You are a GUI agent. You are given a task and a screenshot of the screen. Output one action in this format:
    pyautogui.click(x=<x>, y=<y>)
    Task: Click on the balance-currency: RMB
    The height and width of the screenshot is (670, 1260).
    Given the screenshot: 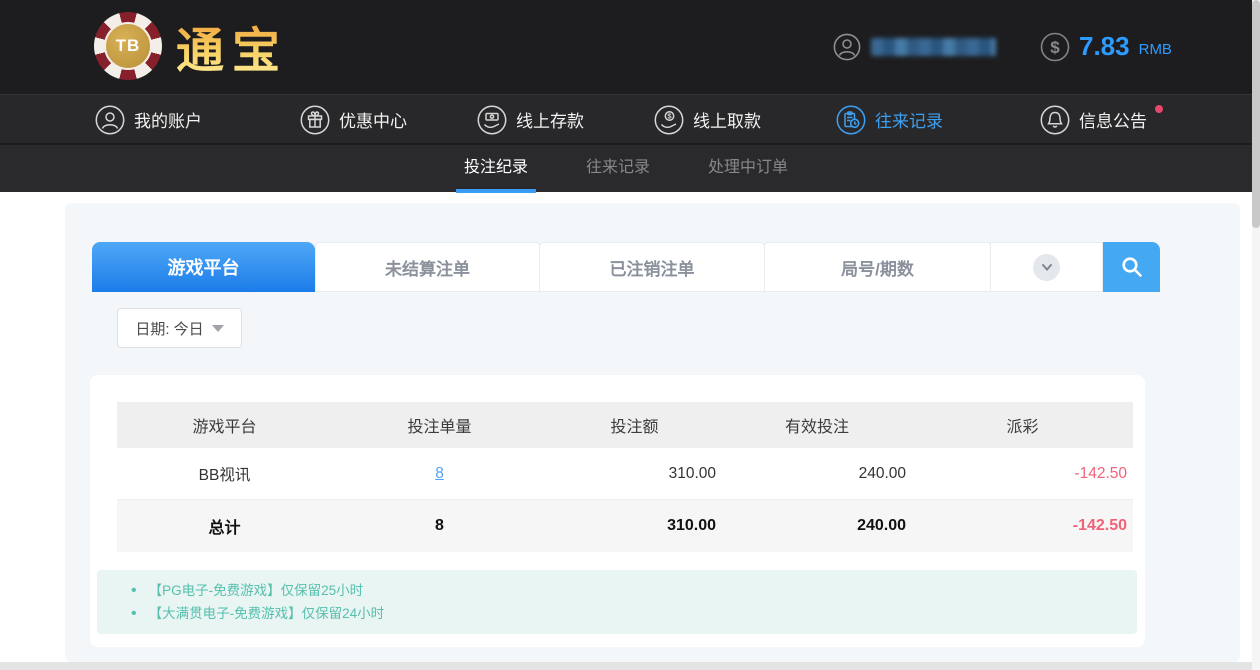 What is the action you would take?
    pyautogui.click(x=1155, y=49)
    